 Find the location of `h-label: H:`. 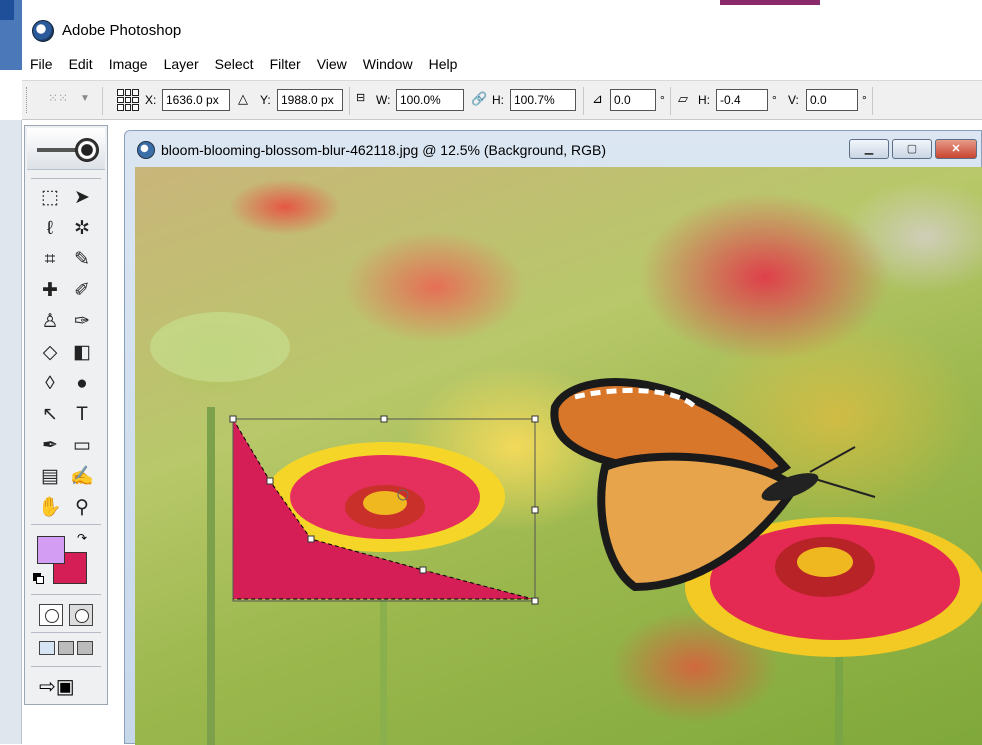

h-label: H: is located at coordinates (498, 100).